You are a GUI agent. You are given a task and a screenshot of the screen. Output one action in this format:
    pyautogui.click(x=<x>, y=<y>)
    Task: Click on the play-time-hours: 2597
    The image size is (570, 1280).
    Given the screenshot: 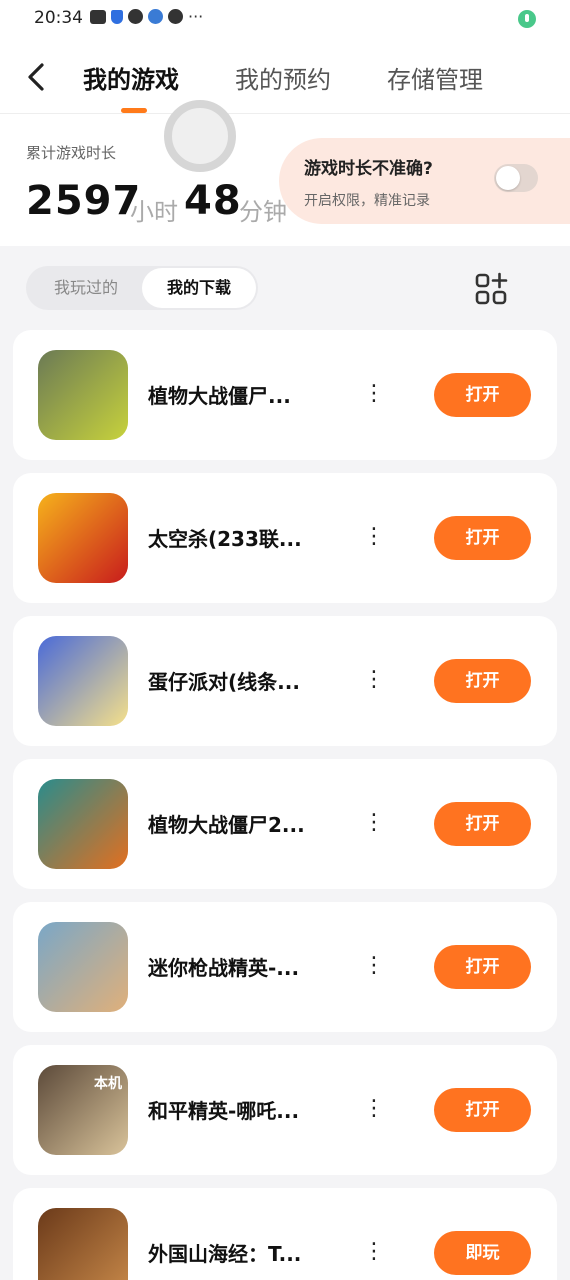 What is the action you would take?
    pyautogui.click(x=84, y=201)
    